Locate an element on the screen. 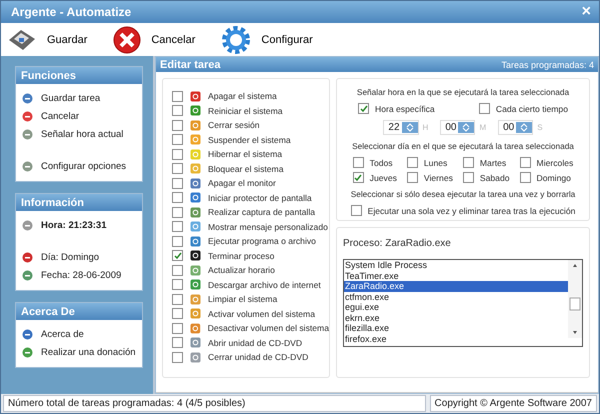 This screenshot has width=600, height=414. process-item: ZaraRadio.exe is located at coordinates (456, 286).